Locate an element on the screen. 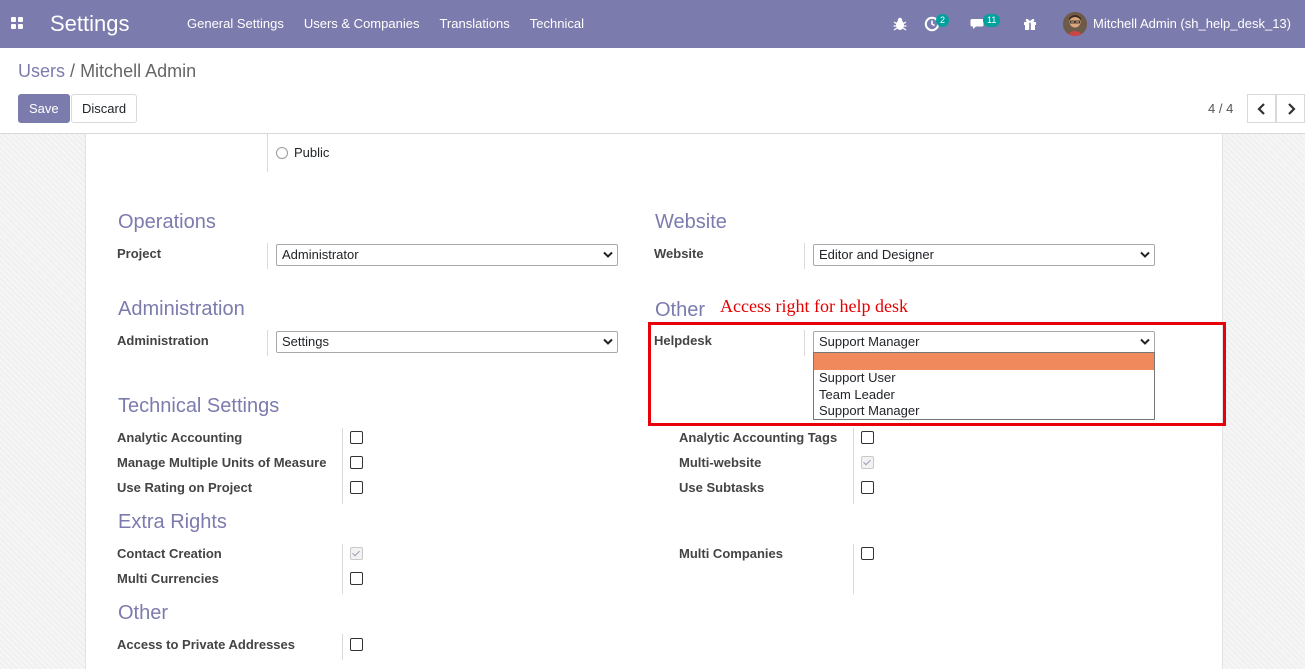 The image size is (1305, 669). menu-technical: Technical is located at coordinates (557, 24).